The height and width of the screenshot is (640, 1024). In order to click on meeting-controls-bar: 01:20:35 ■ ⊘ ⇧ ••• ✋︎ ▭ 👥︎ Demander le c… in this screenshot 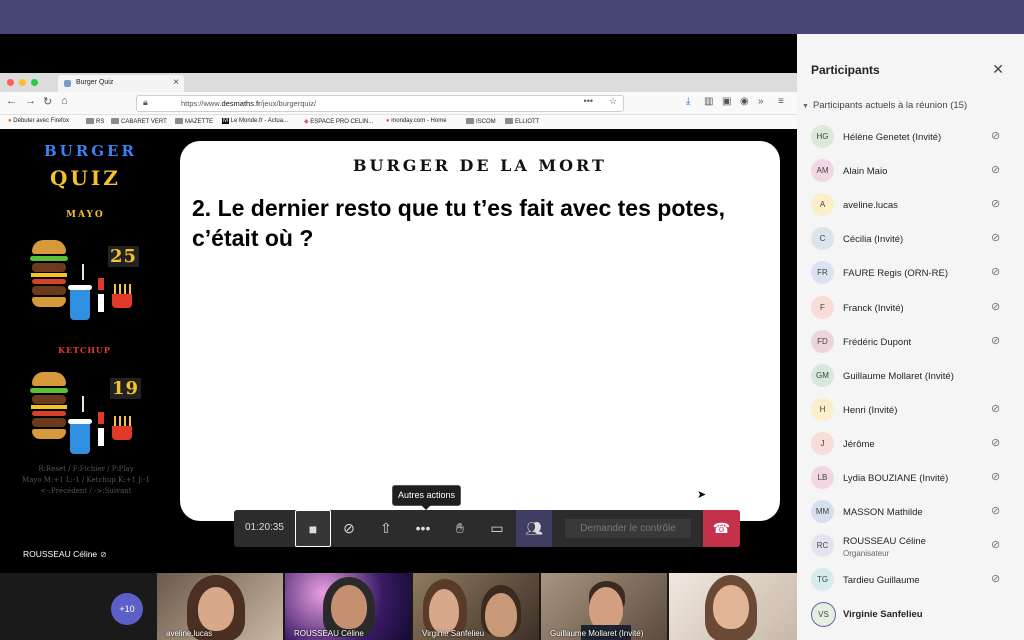, I will do `click(487, 528)`.